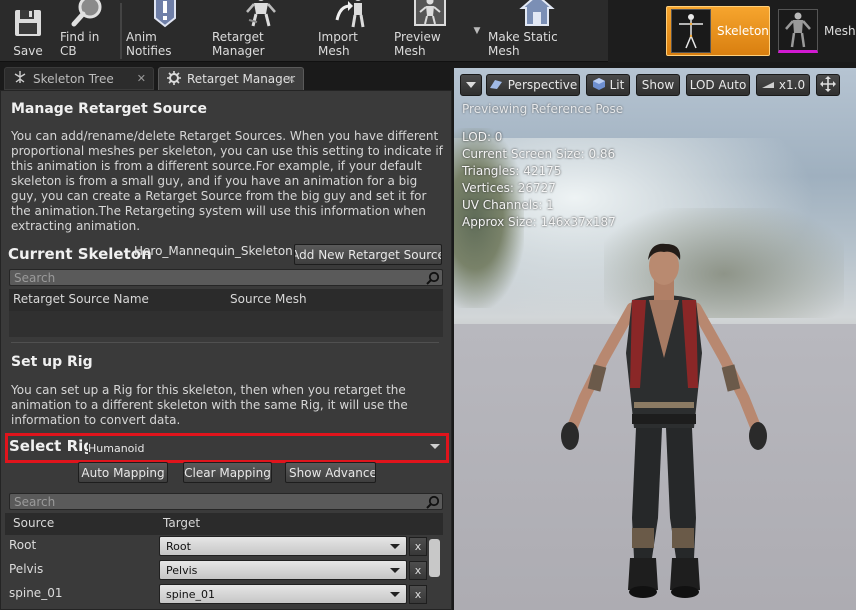 This screenshot has width=856, height=610. What do you see at coordinates (512, 171) in the screenshot?
I see `viewport-stat-triangles: Triangles: 42175` at bounding box center [512, 171].